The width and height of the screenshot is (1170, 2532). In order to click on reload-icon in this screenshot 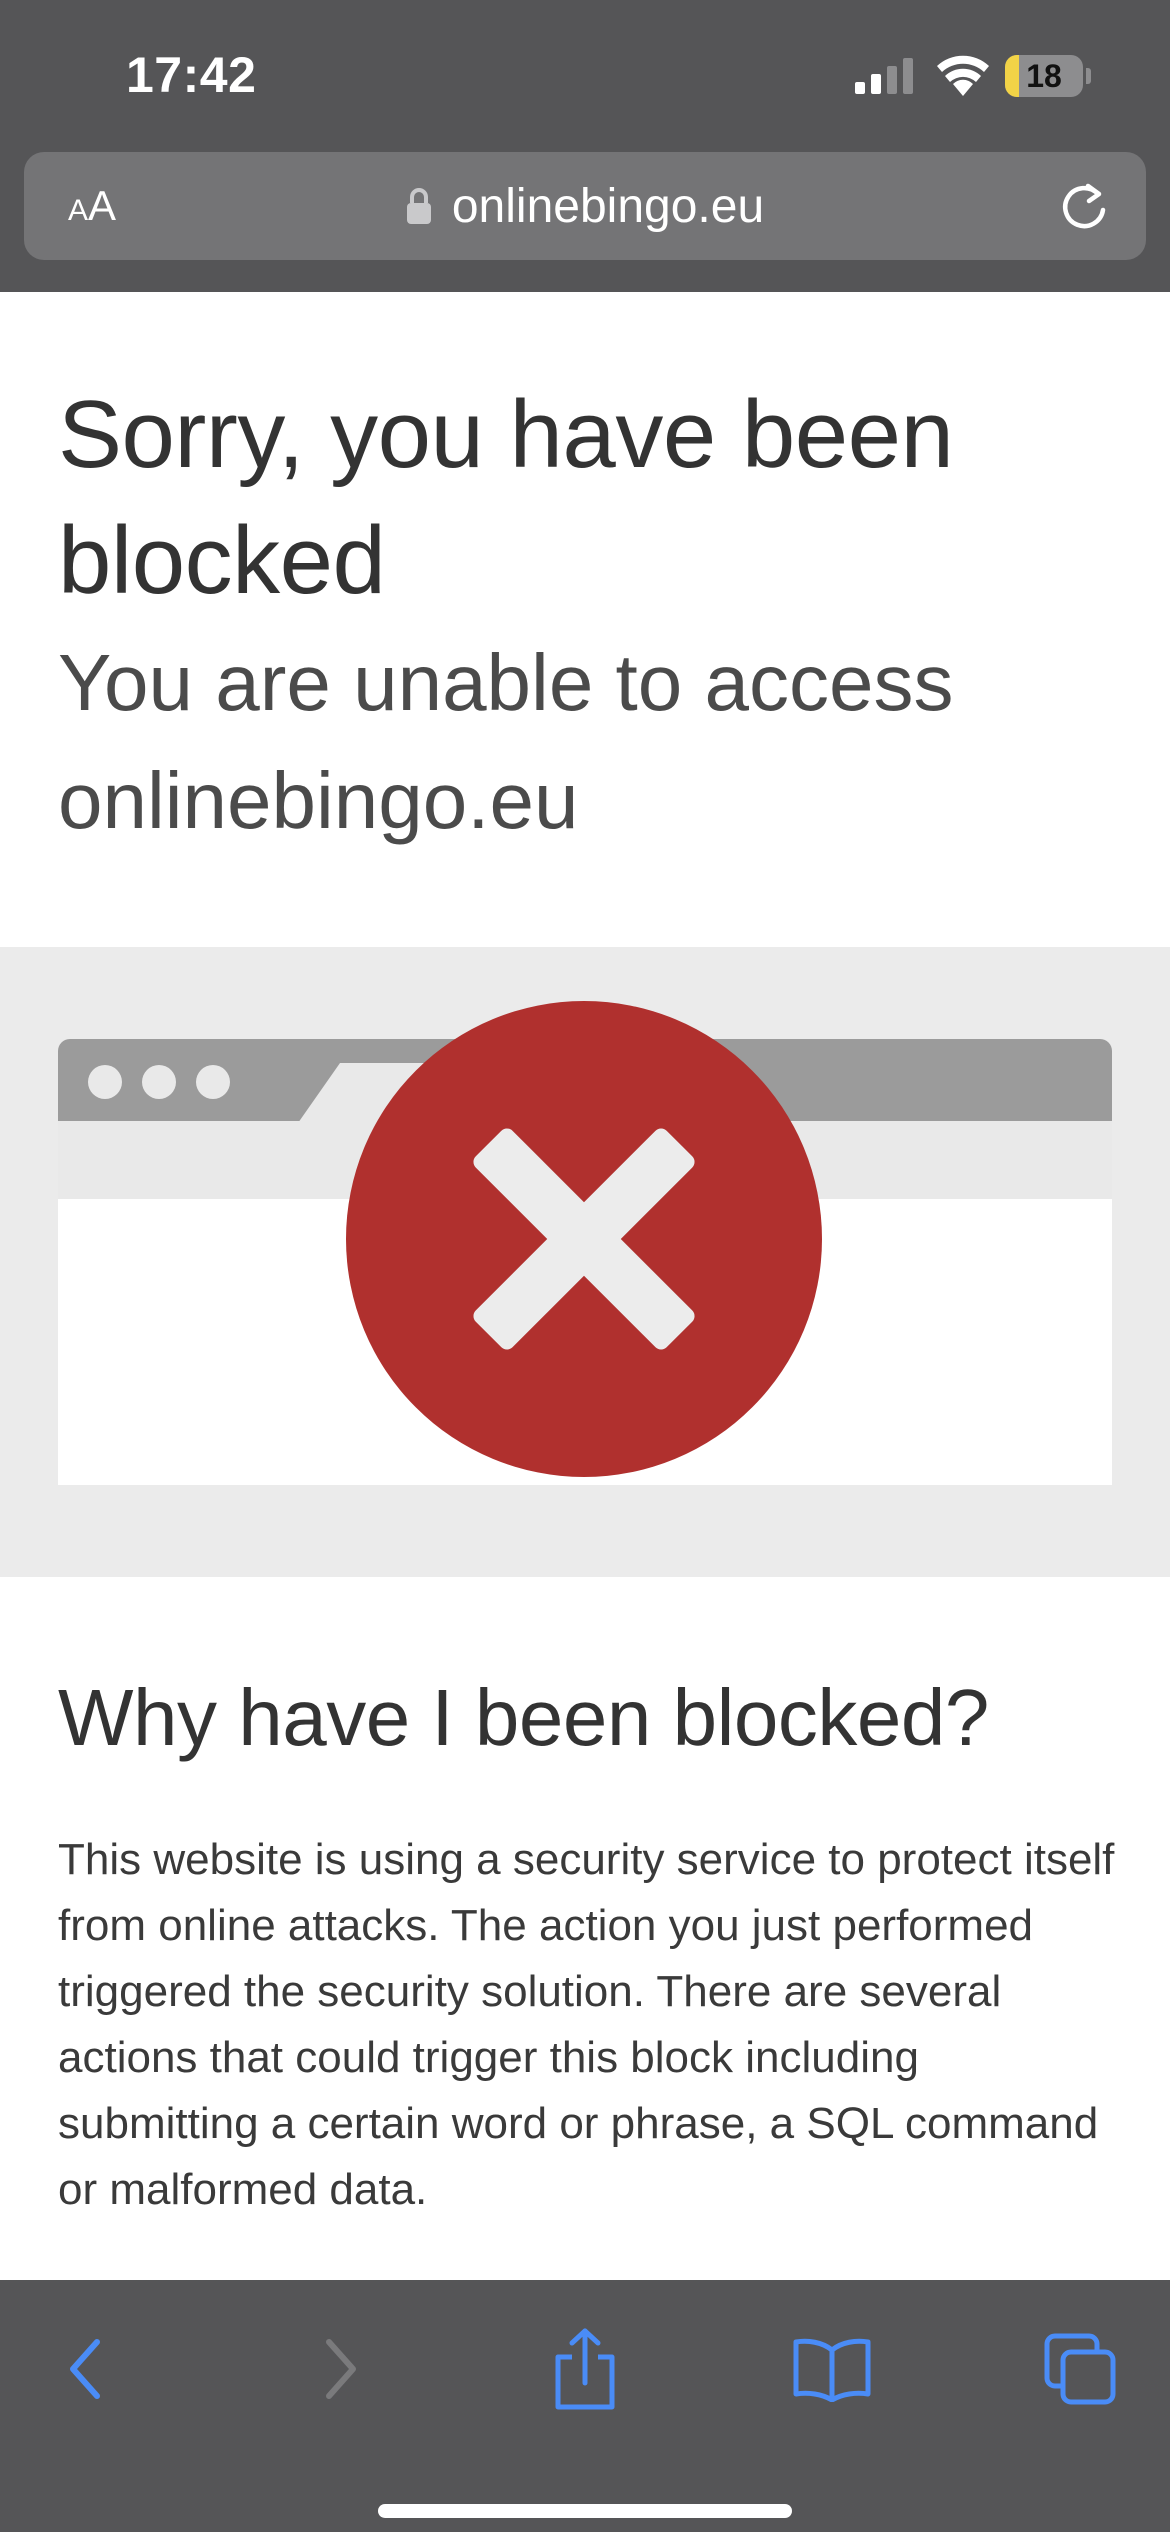, I will do `click(1084, 206)`.